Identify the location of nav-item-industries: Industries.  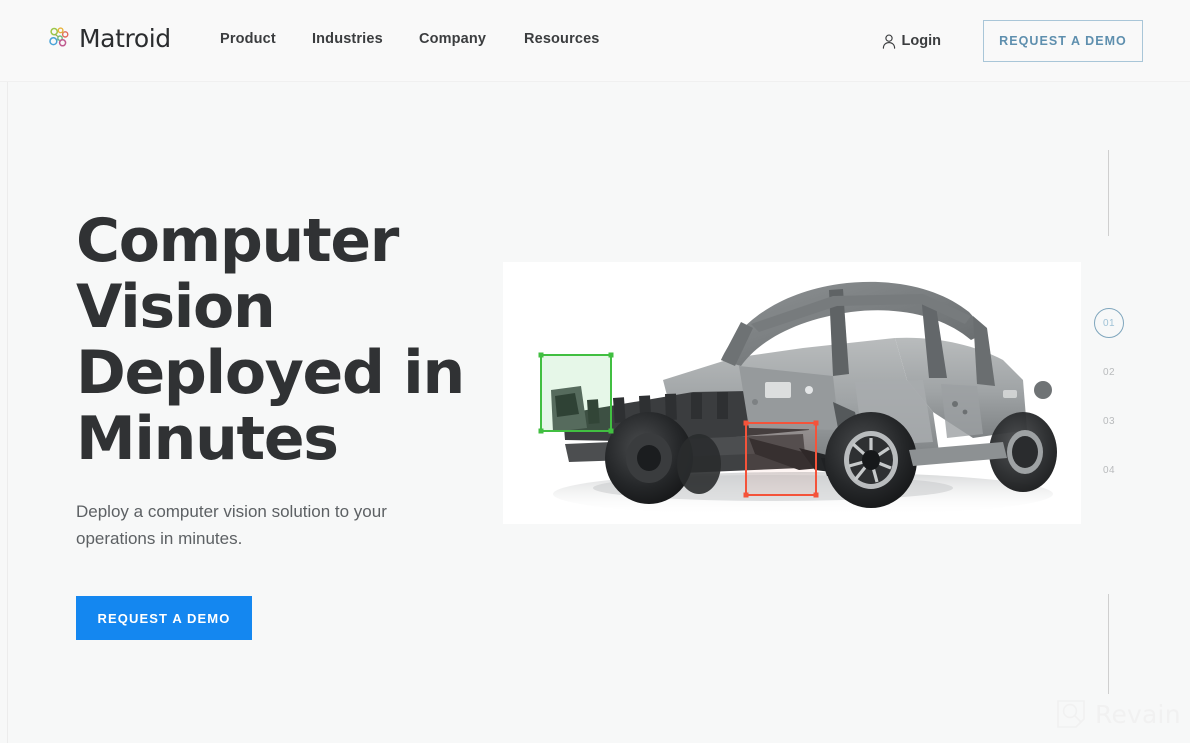
(365, 39).